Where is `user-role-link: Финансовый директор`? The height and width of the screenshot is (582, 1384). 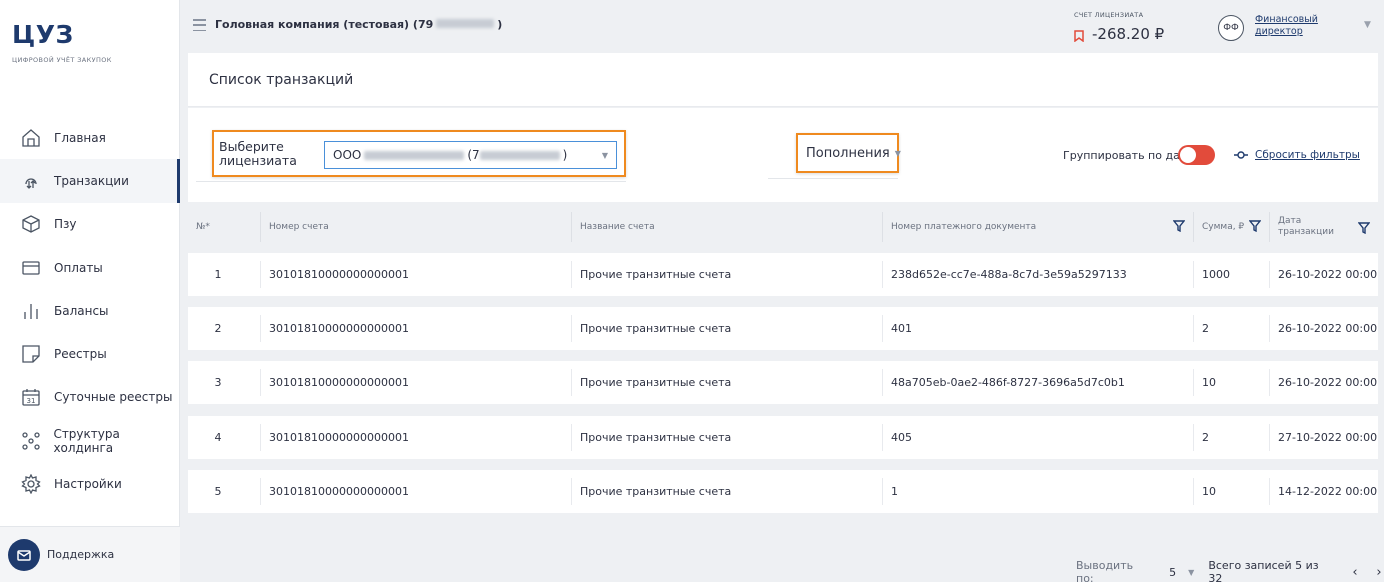
user-role-link: Финансовый директор is located at coordinates (1286, 26).